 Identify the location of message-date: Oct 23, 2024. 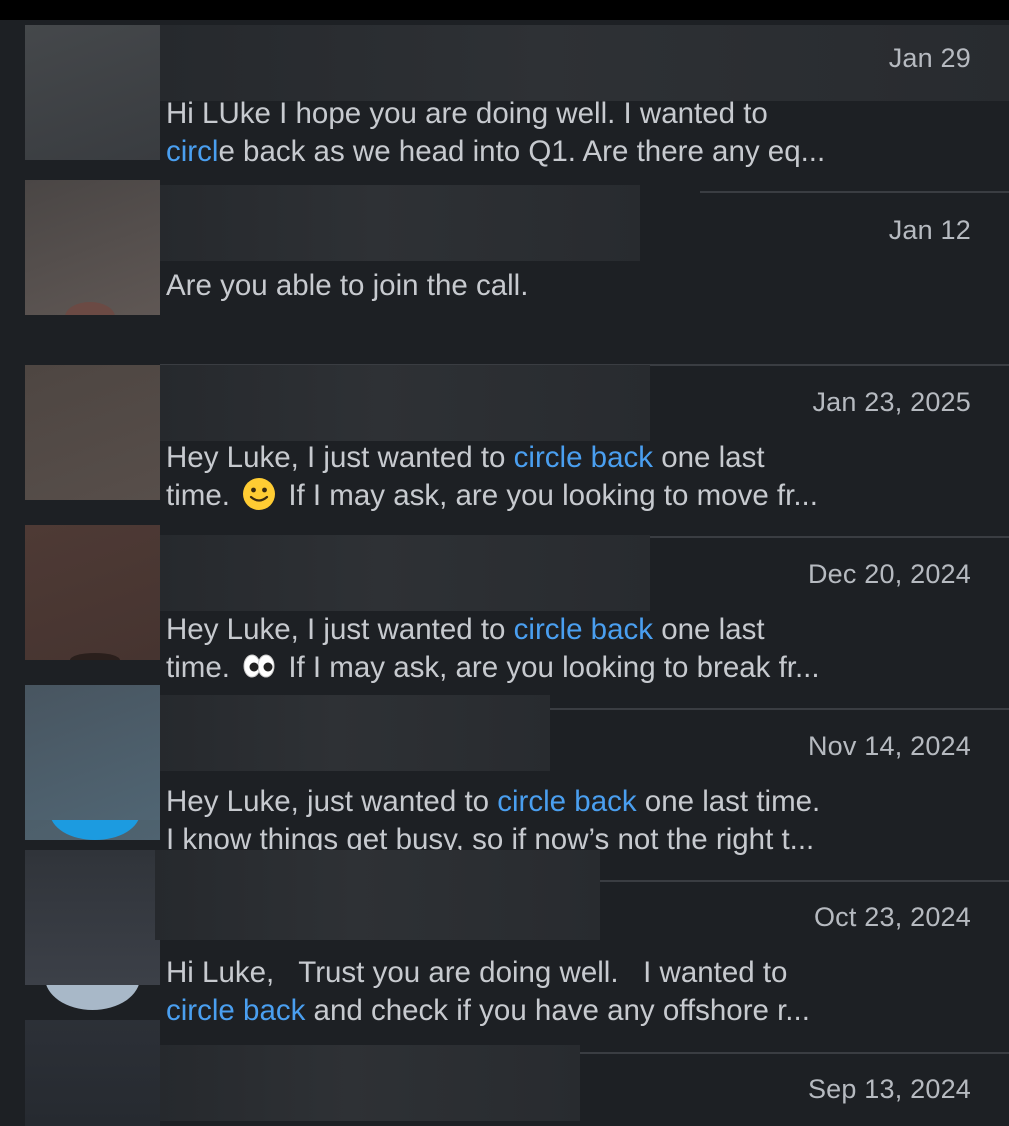
(892, 917).